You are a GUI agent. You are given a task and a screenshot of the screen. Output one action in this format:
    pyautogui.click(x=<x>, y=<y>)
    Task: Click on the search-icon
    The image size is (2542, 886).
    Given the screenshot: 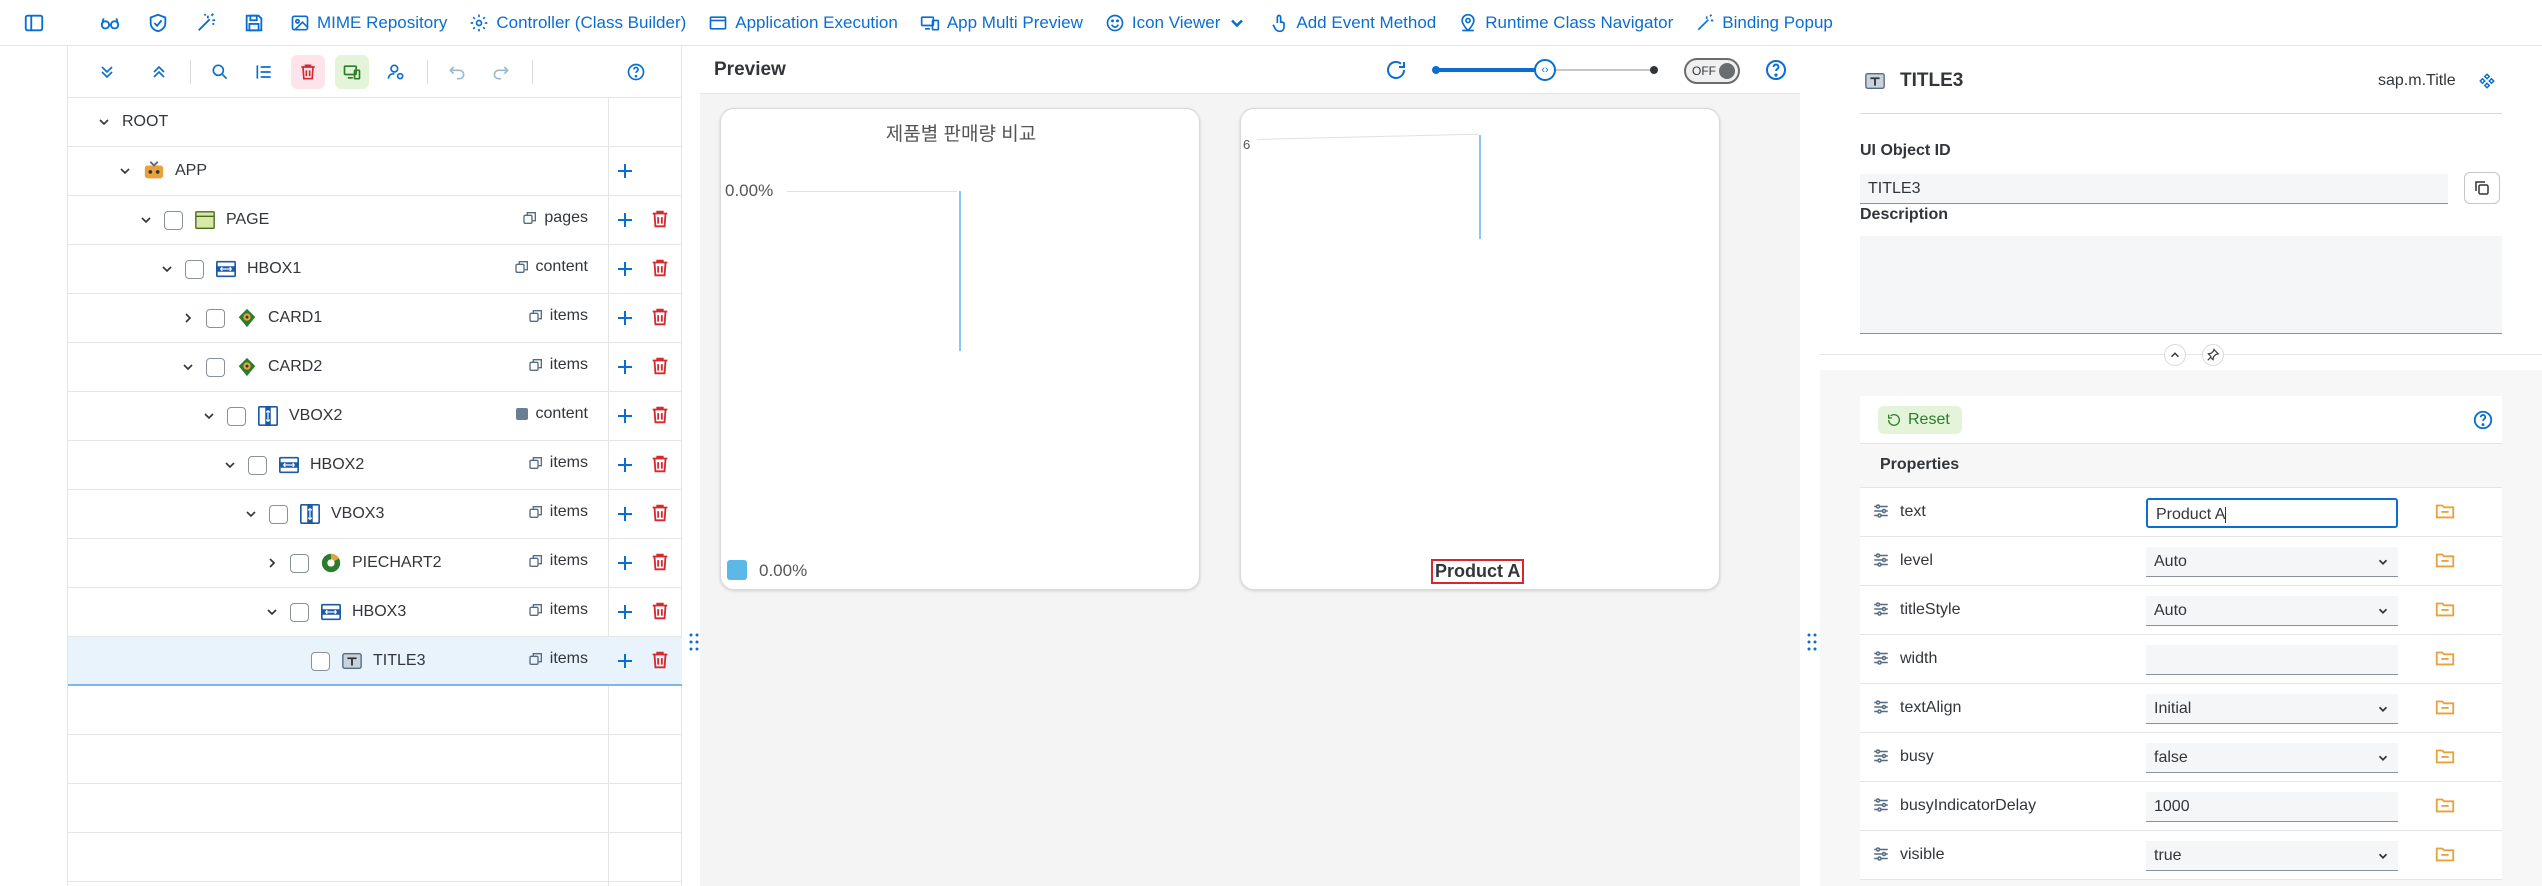 What is the action you would take?
    pyautogui.click(x=220, y=72)
    